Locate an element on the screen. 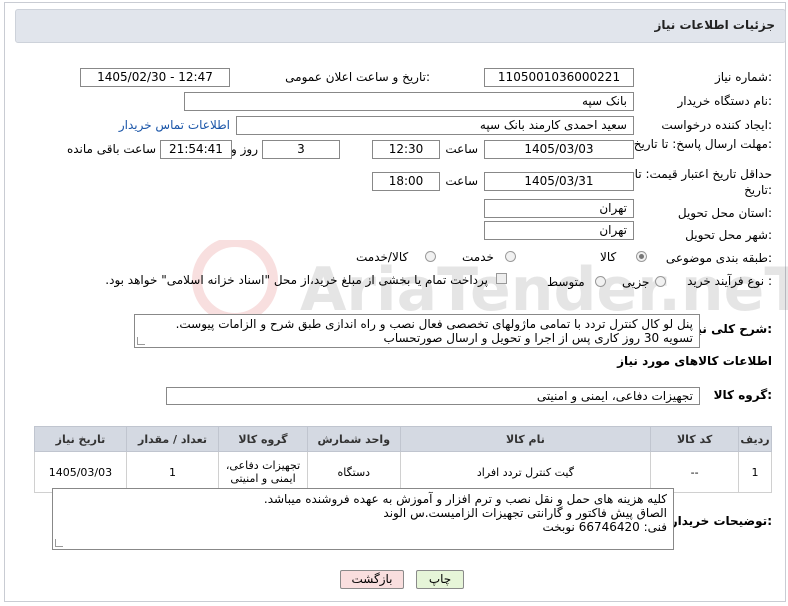 Image resolution: width=788 pixels, height=606 pixels. purchase-option-medium: متوسط is located at coordinates (566, 282).